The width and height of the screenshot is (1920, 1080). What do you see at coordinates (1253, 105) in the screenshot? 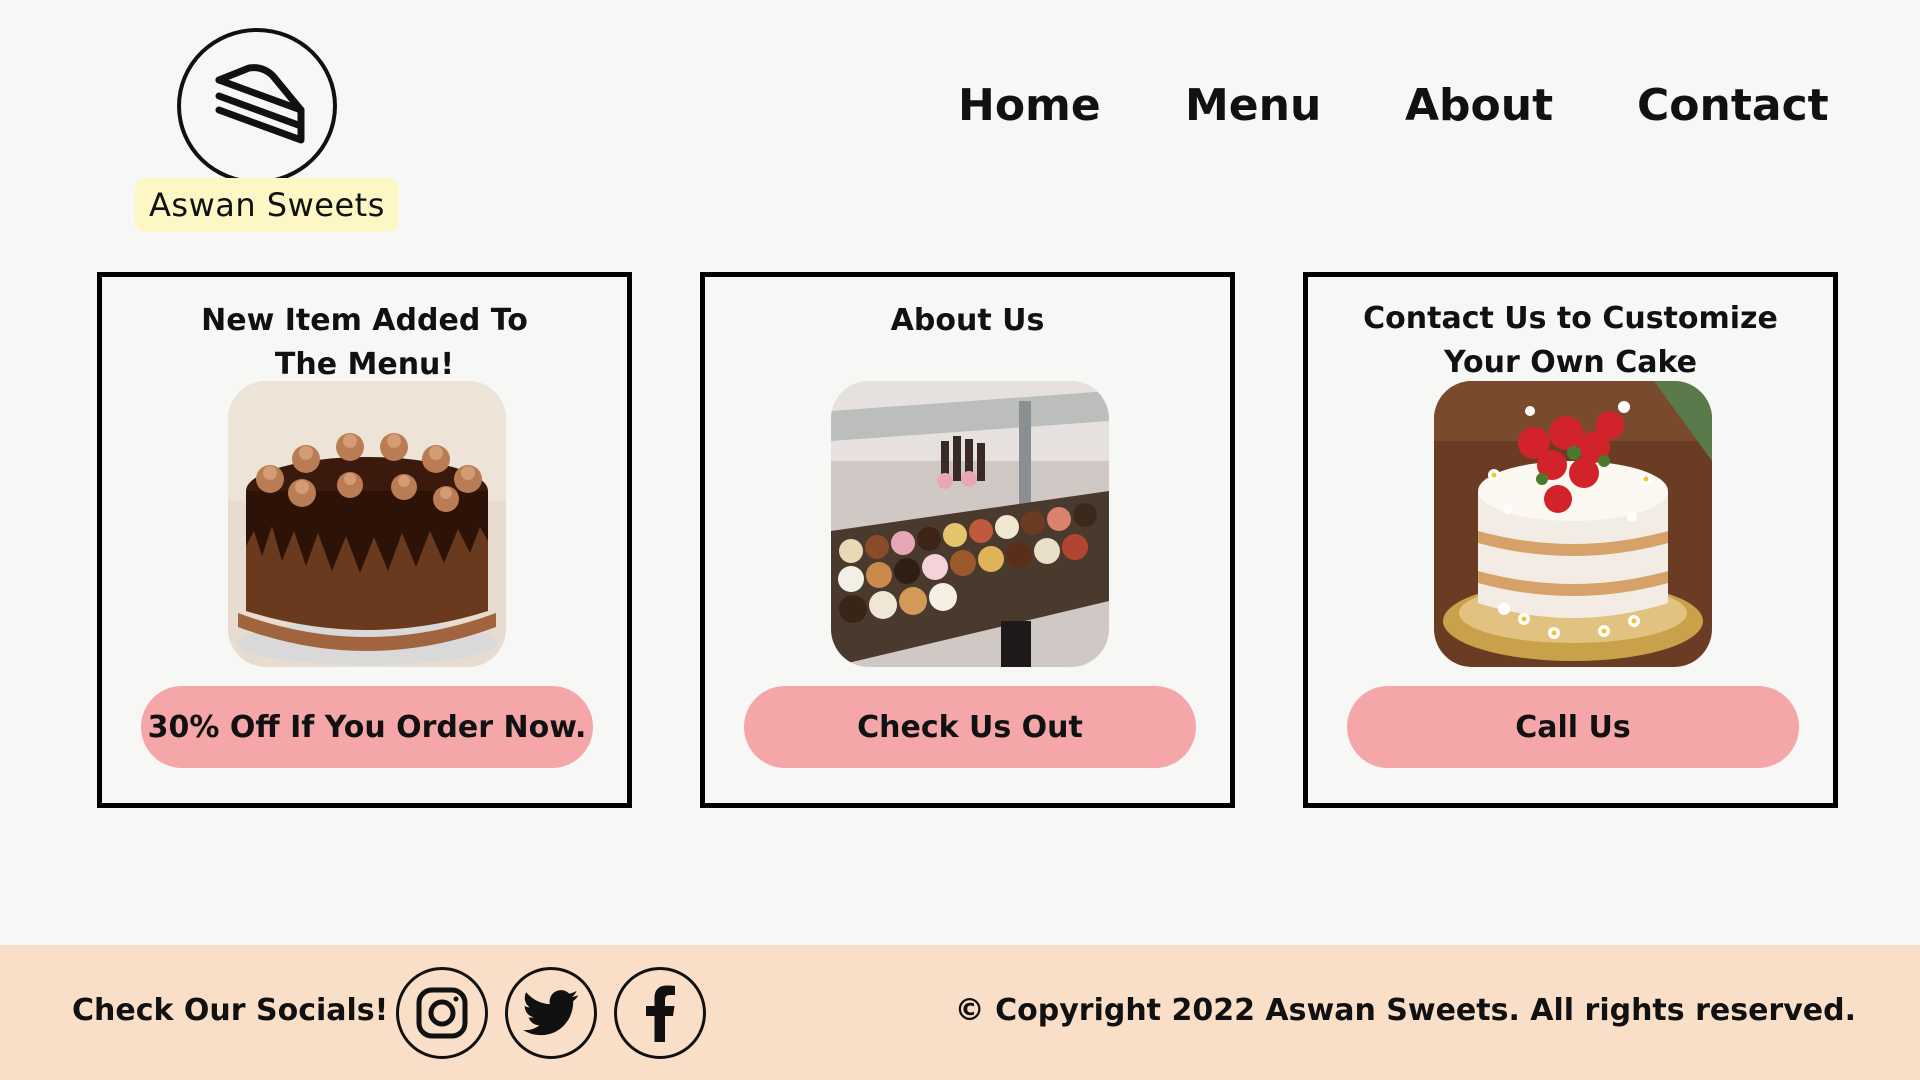
I see `nav-menu: Menu` at bounding box center [1253, 105].